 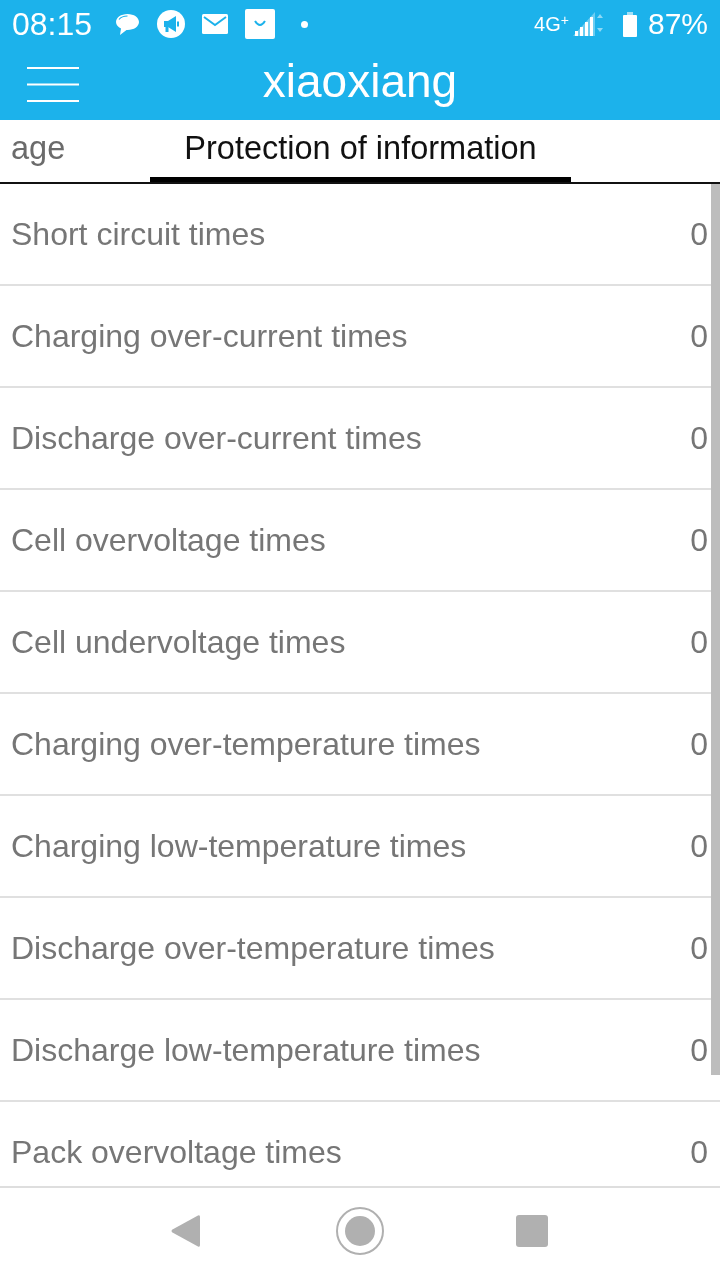 What do you see at coordinates (551, 24) in the screenshot?
I see `network-type: 4G$^{+}$` at bounding box center [551, 24].